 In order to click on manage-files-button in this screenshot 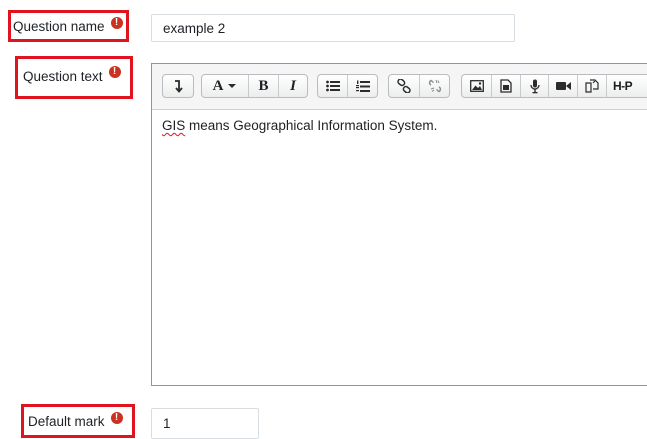, I will do `click(592, 86)`.